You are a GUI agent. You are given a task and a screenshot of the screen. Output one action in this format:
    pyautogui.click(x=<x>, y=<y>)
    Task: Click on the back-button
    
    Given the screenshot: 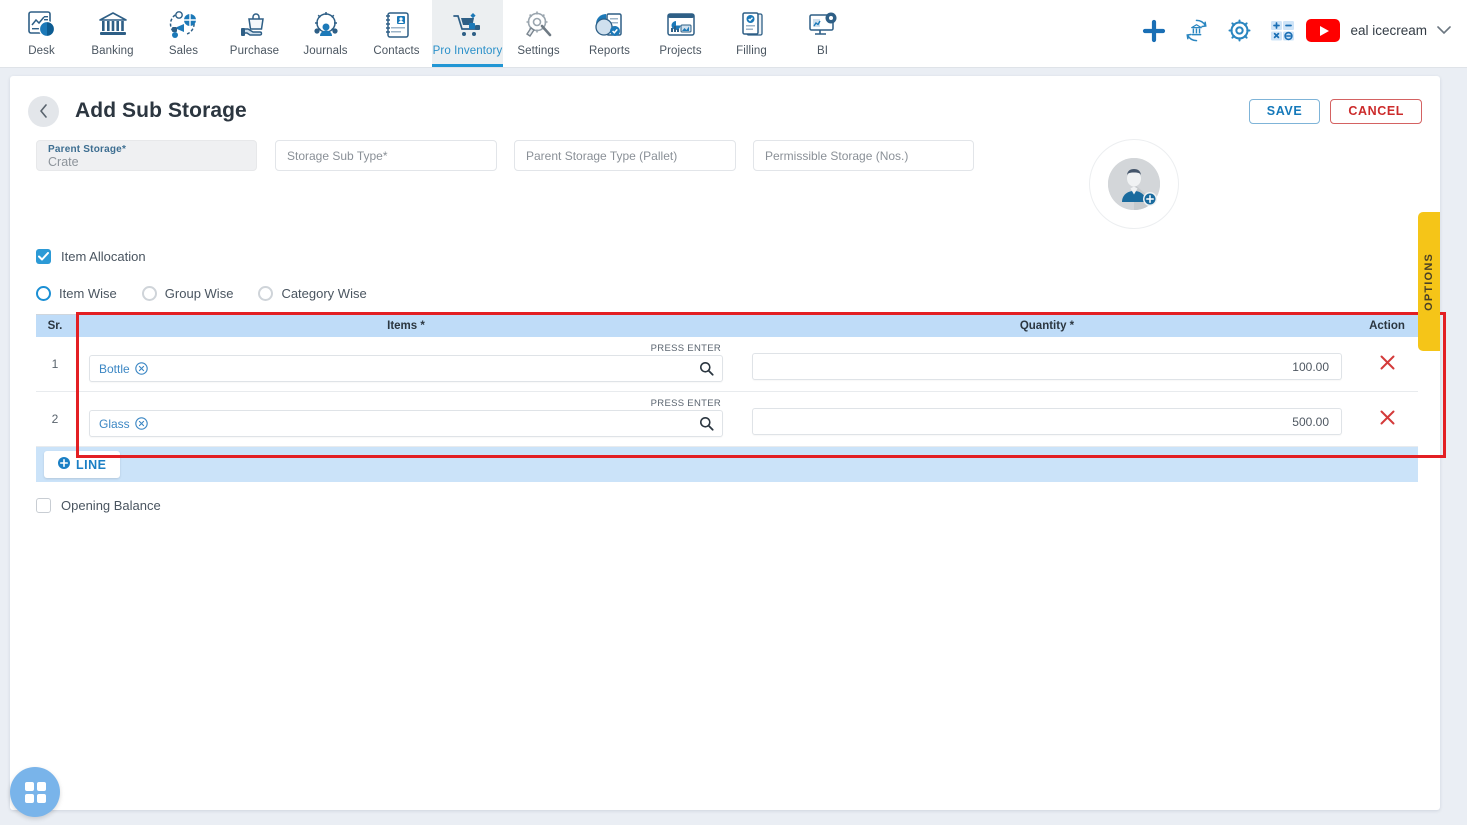 What is the action you would take?
    pyautogui.click(x=43, y=111)
    